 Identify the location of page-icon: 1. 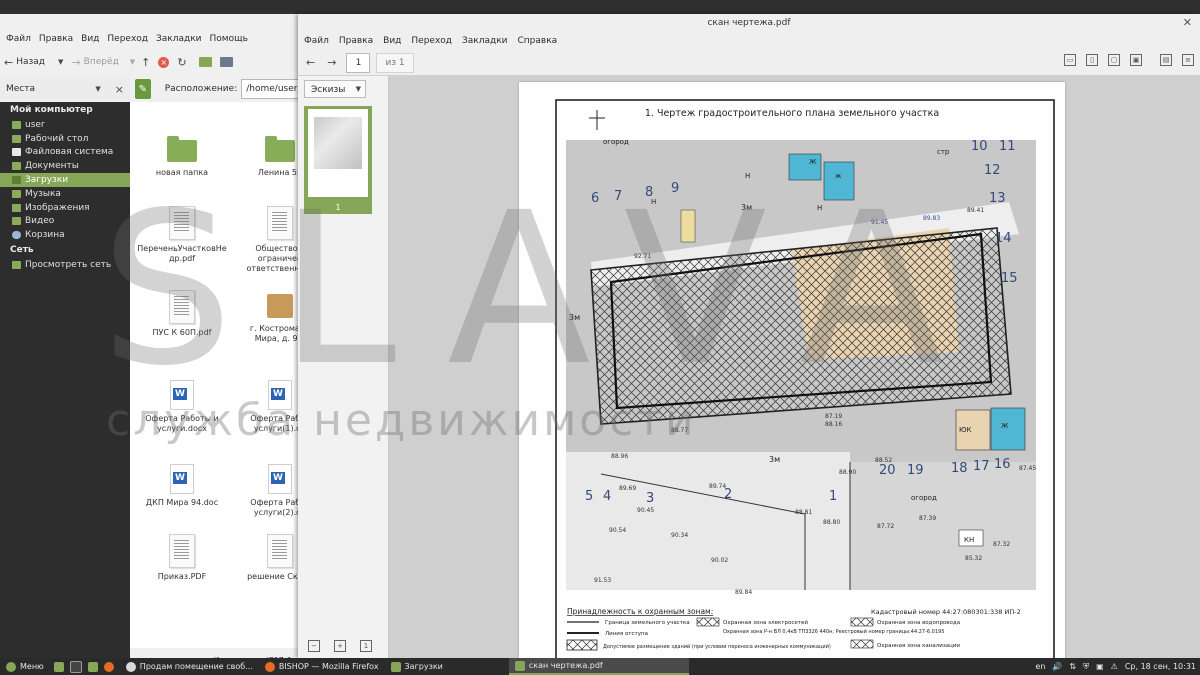
(366, 646).